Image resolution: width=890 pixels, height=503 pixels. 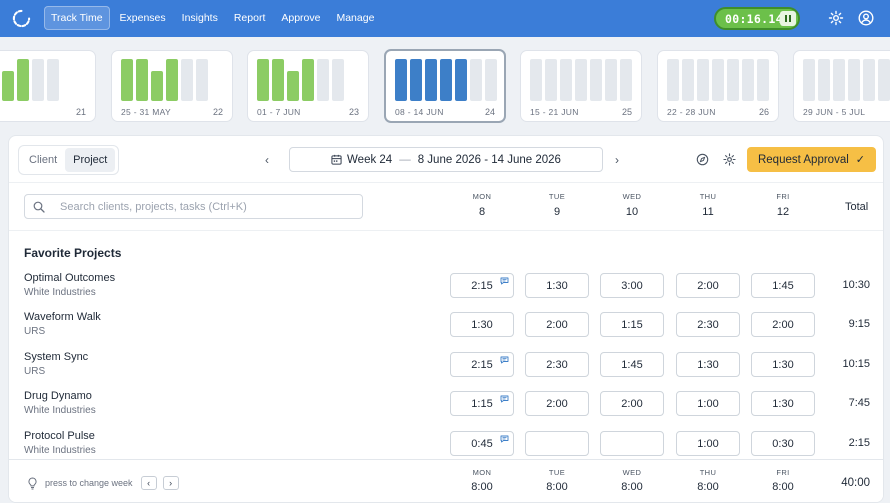 I want to click on nav-item-manage: Manage, so click(x=355, y=18).